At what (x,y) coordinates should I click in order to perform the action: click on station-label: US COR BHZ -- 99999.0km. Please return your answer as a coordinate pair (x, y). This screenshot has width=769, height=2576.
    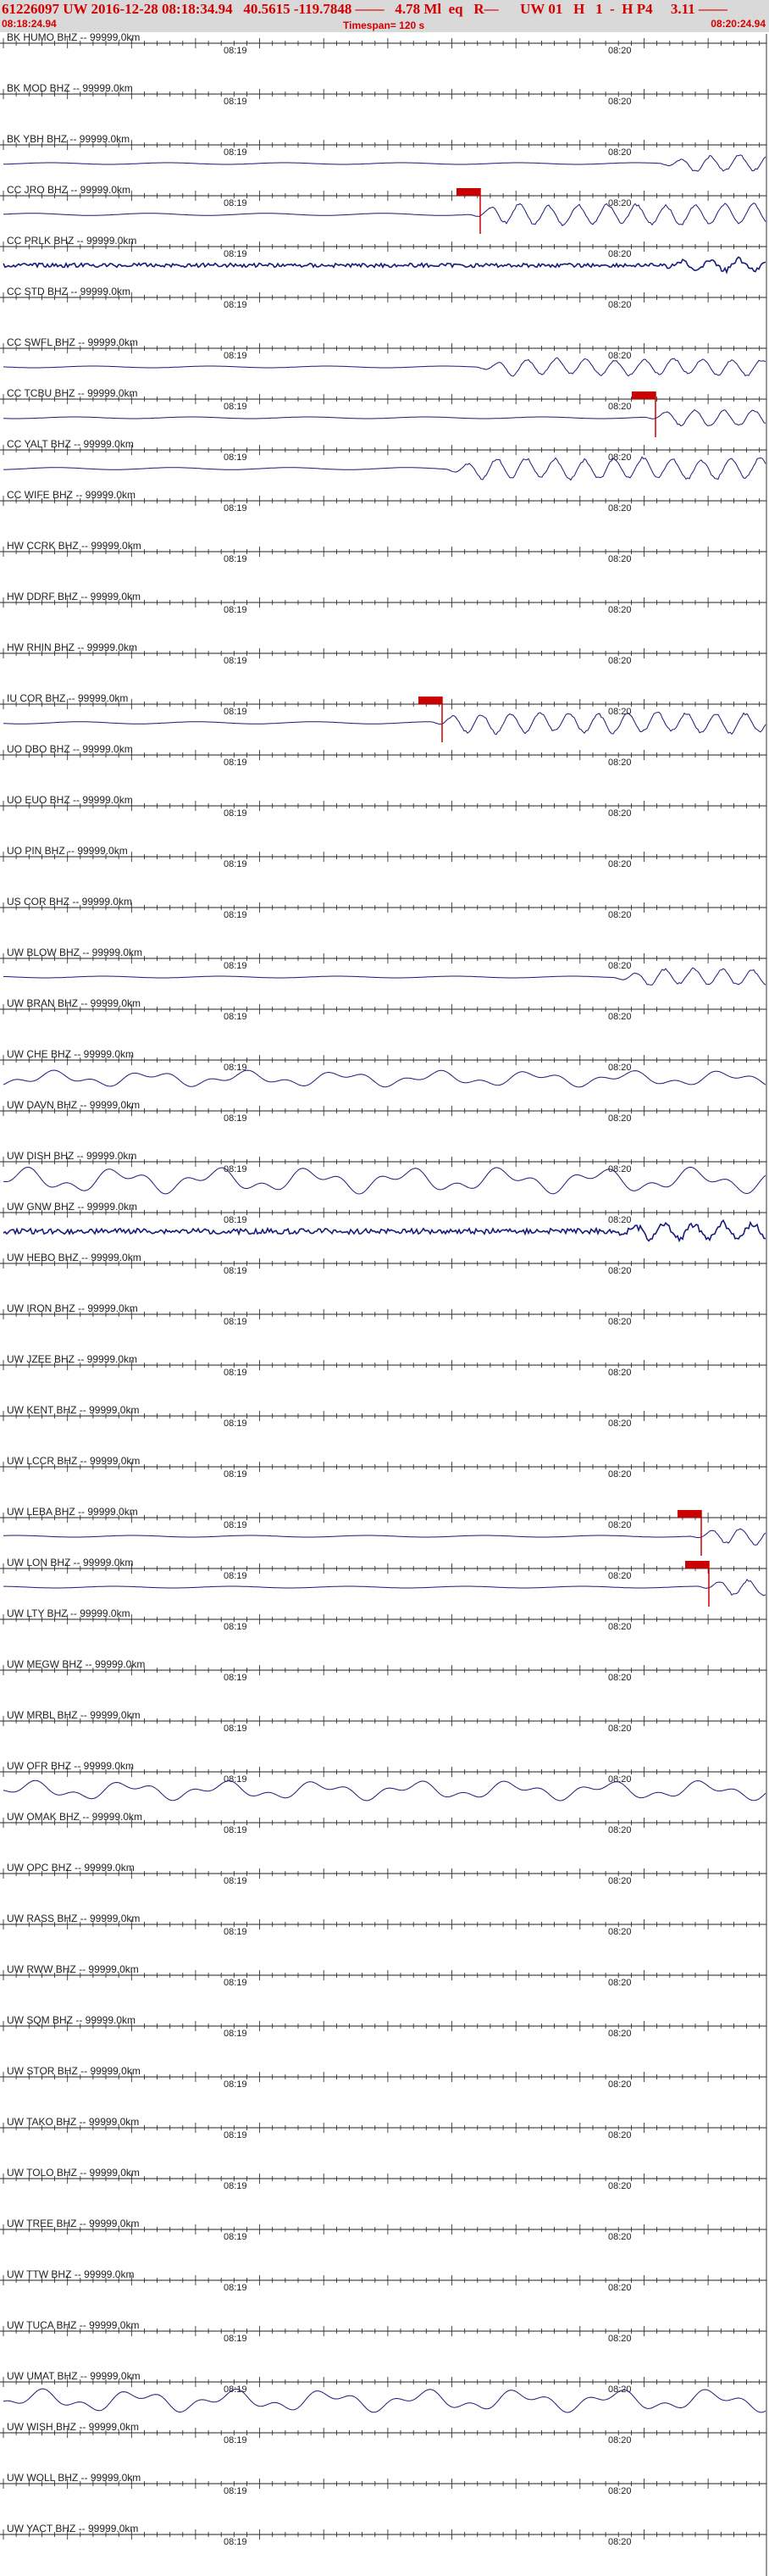
    Looking at the image, I should click on (69, 902).